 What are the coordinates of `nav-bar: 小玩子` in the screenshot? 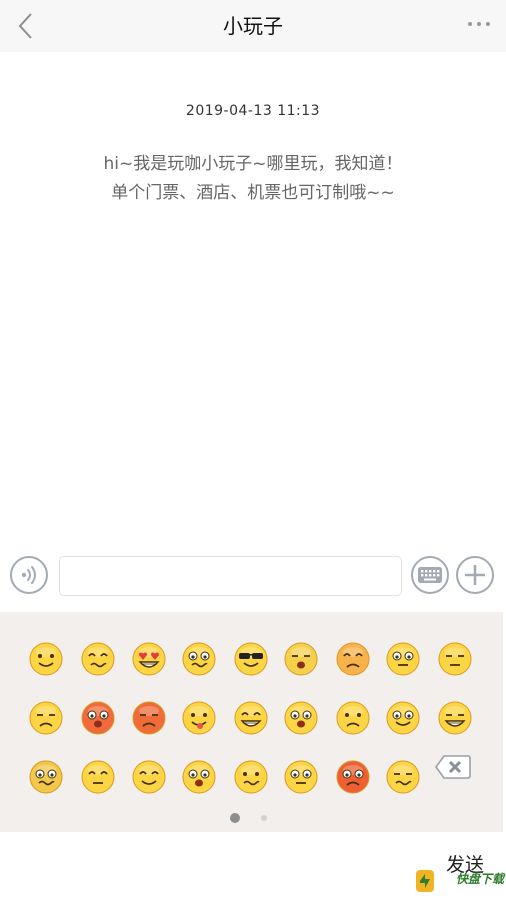 It's located at (253, 26).